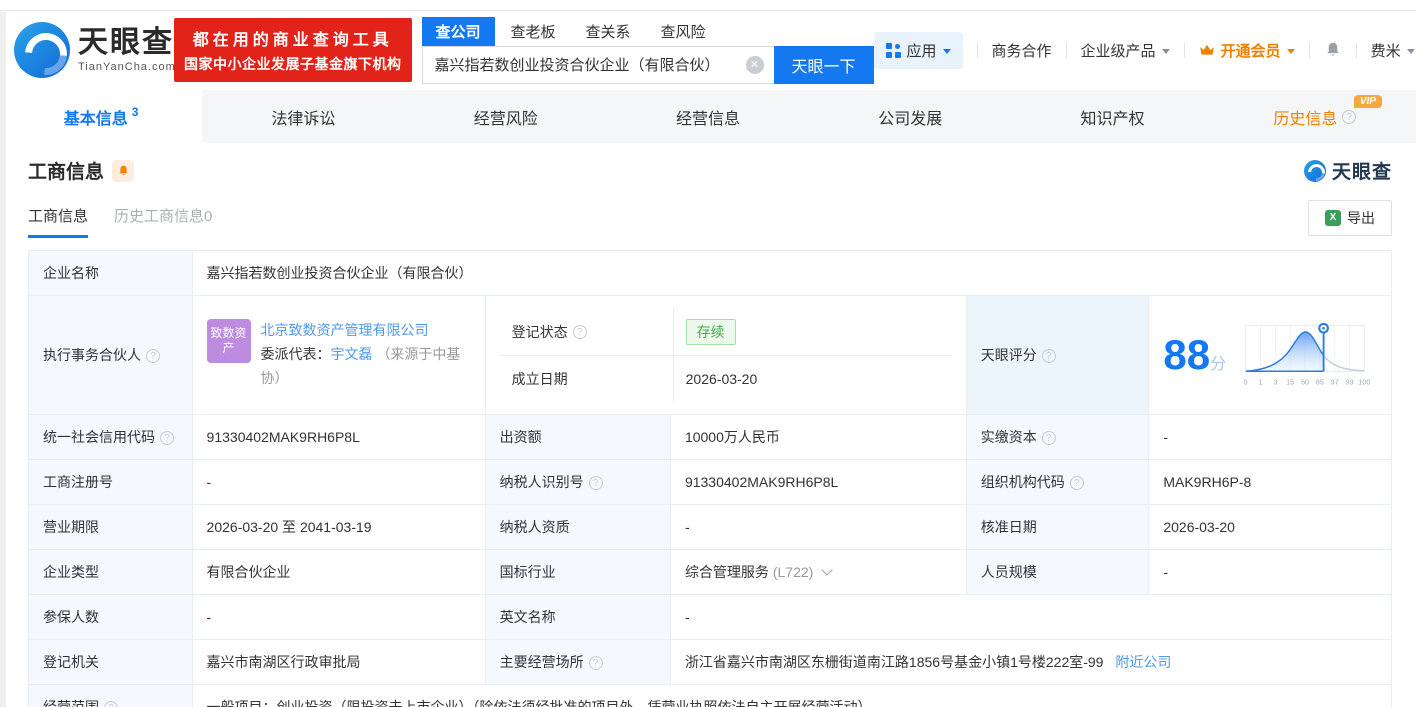 Image resolution: width=1416 pixels, height=707 pixels. I want to click on field-label: 执行事务合伙人?, so click(110, 355).